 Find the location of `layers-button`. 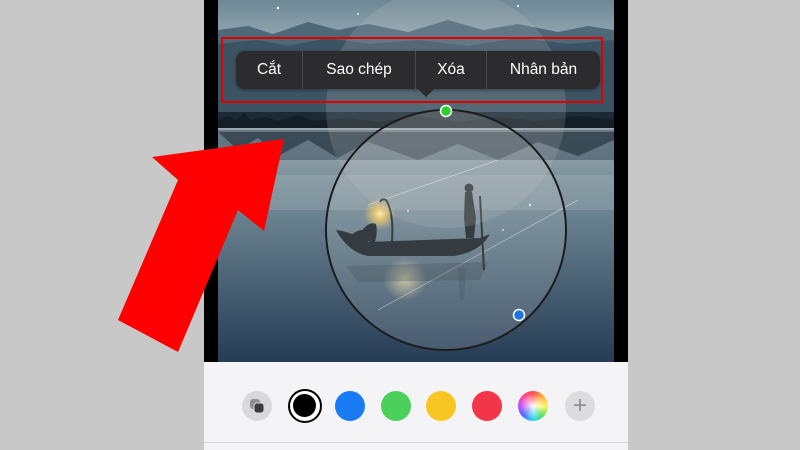

layers-button is located at coordinates (257, 406).